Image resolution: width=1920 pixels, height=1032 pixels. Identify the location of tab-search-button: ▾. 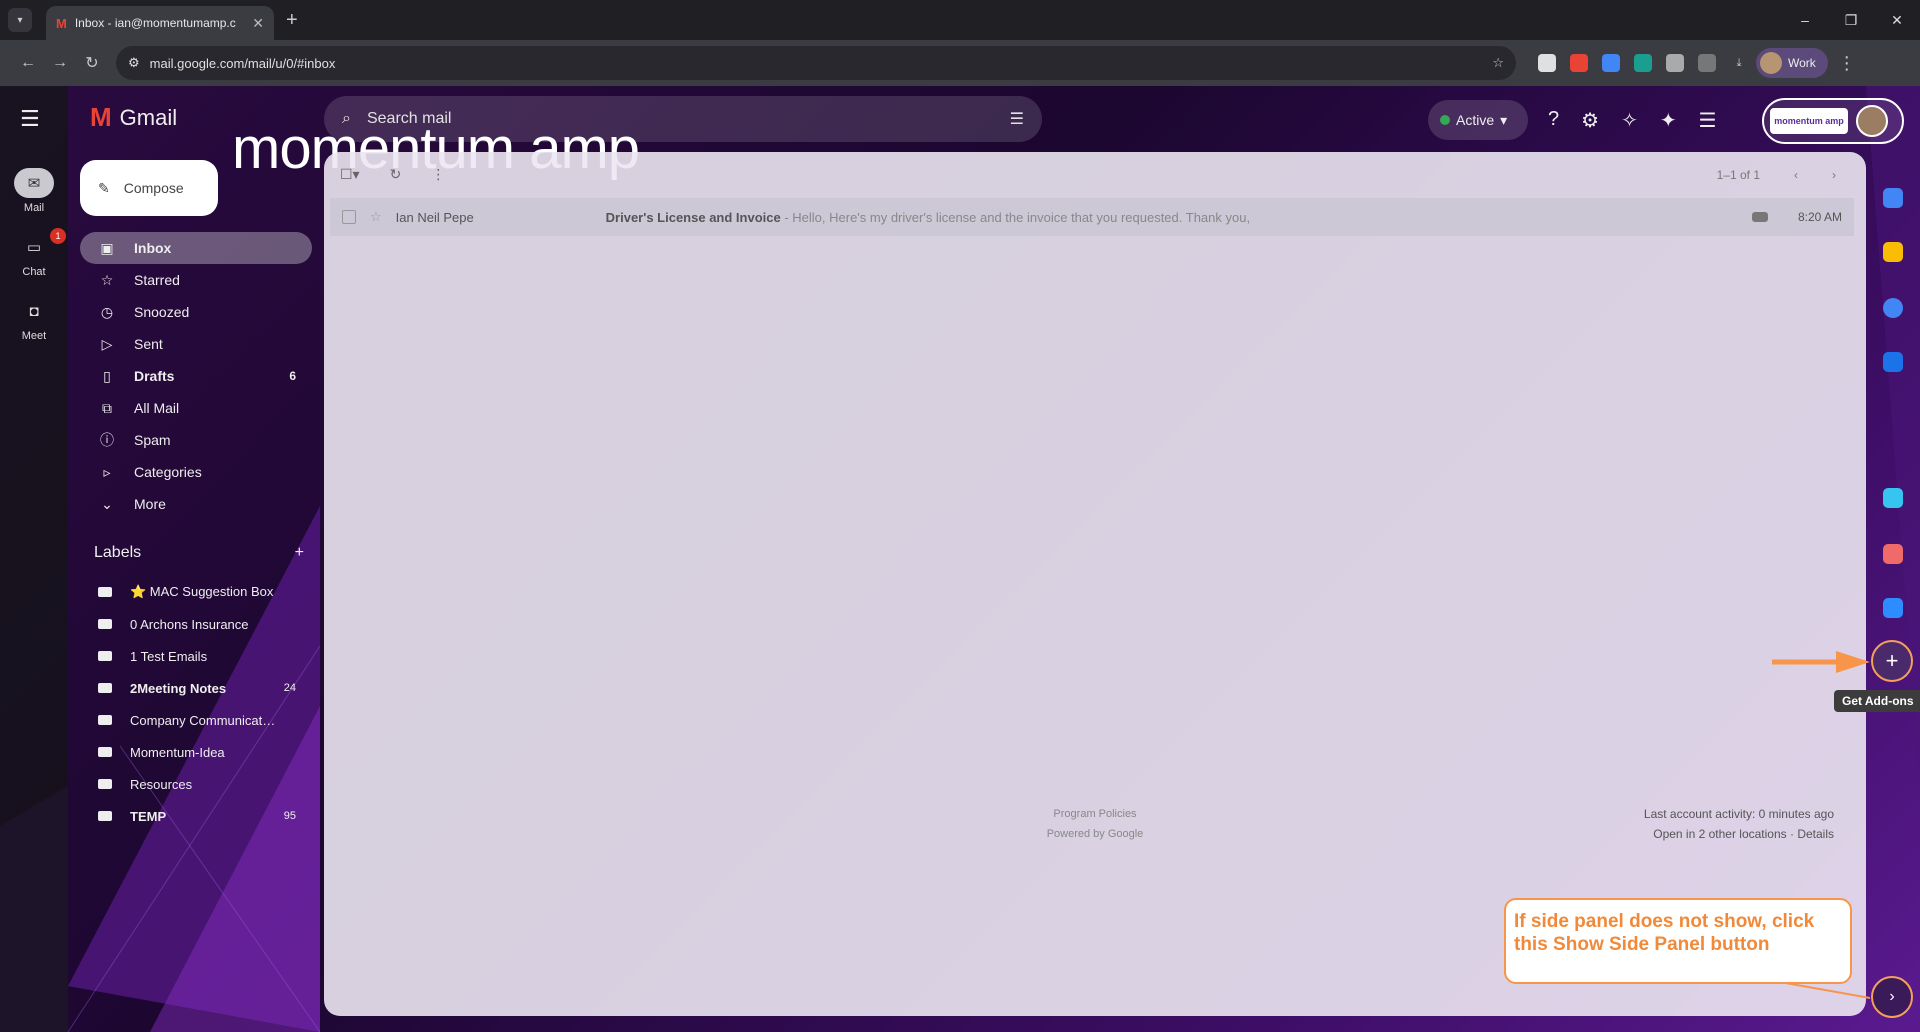
(20, 20).